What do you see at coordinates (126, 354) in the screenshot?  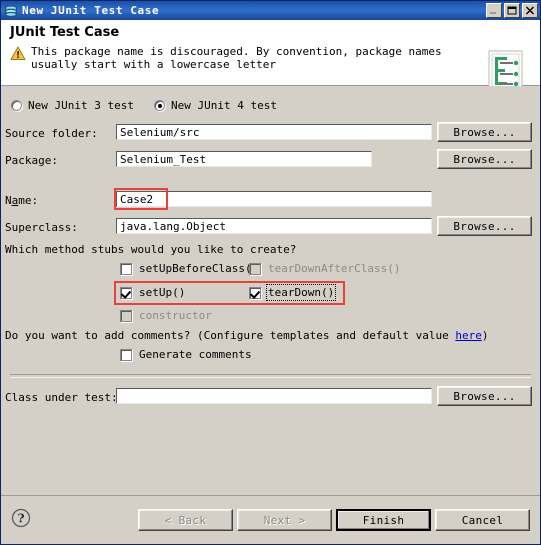 I see `generate-comments-checkbox` at bounding box center [126, 354].